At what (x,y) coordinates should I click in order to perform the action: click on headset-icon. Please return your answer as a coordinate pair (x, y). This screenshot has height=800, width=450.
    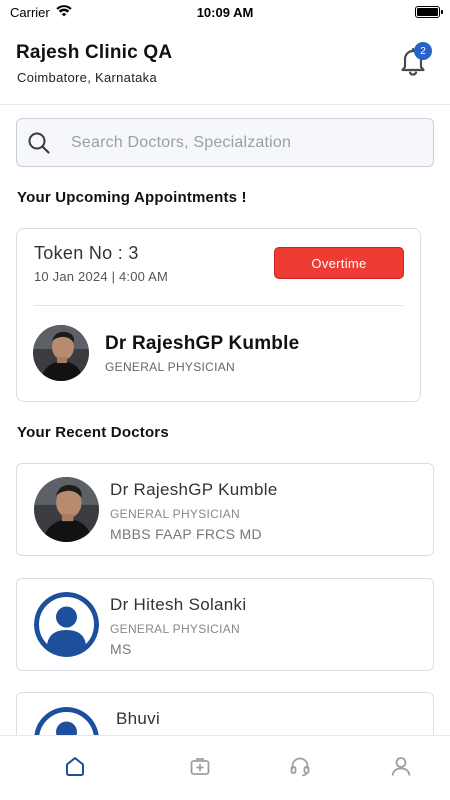
    Looking at the image, I should click on (300, 767).